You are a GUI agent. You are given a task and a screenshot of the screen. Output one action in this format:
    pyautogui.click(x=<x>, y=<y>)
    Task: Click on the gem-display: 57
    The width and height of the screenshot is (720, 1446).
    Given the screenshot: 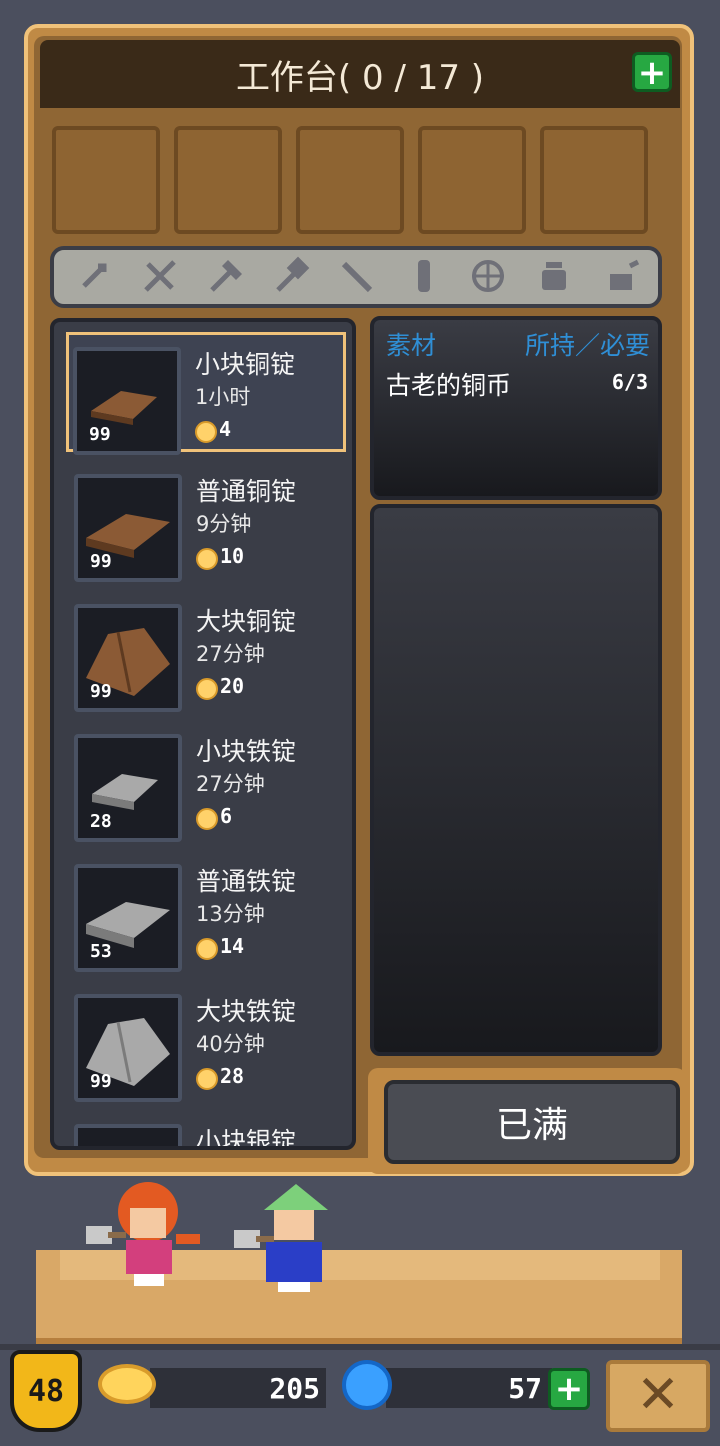 What is the action you would take?
    pyautogui.click(x=469, y=1388)
    